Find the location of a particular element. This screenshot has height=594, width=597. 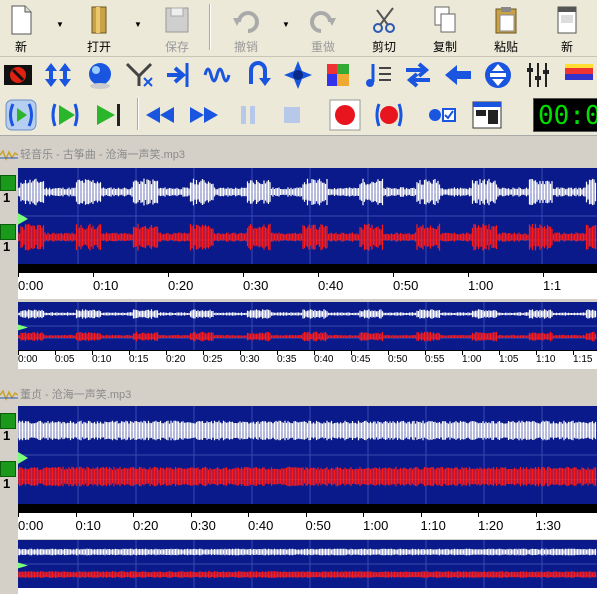

select-all-icon is located at coordinates (21, 115).